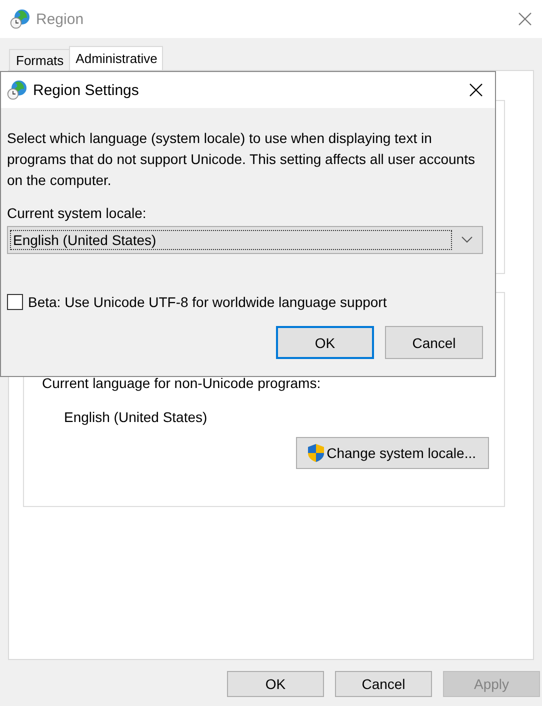 The height and width of the screenshot is (706, 542). What do you see at coordinates (245, 240) in the screenshot?
I see `locale-dropdown: English (United States)` at bounding box center [245, 240].